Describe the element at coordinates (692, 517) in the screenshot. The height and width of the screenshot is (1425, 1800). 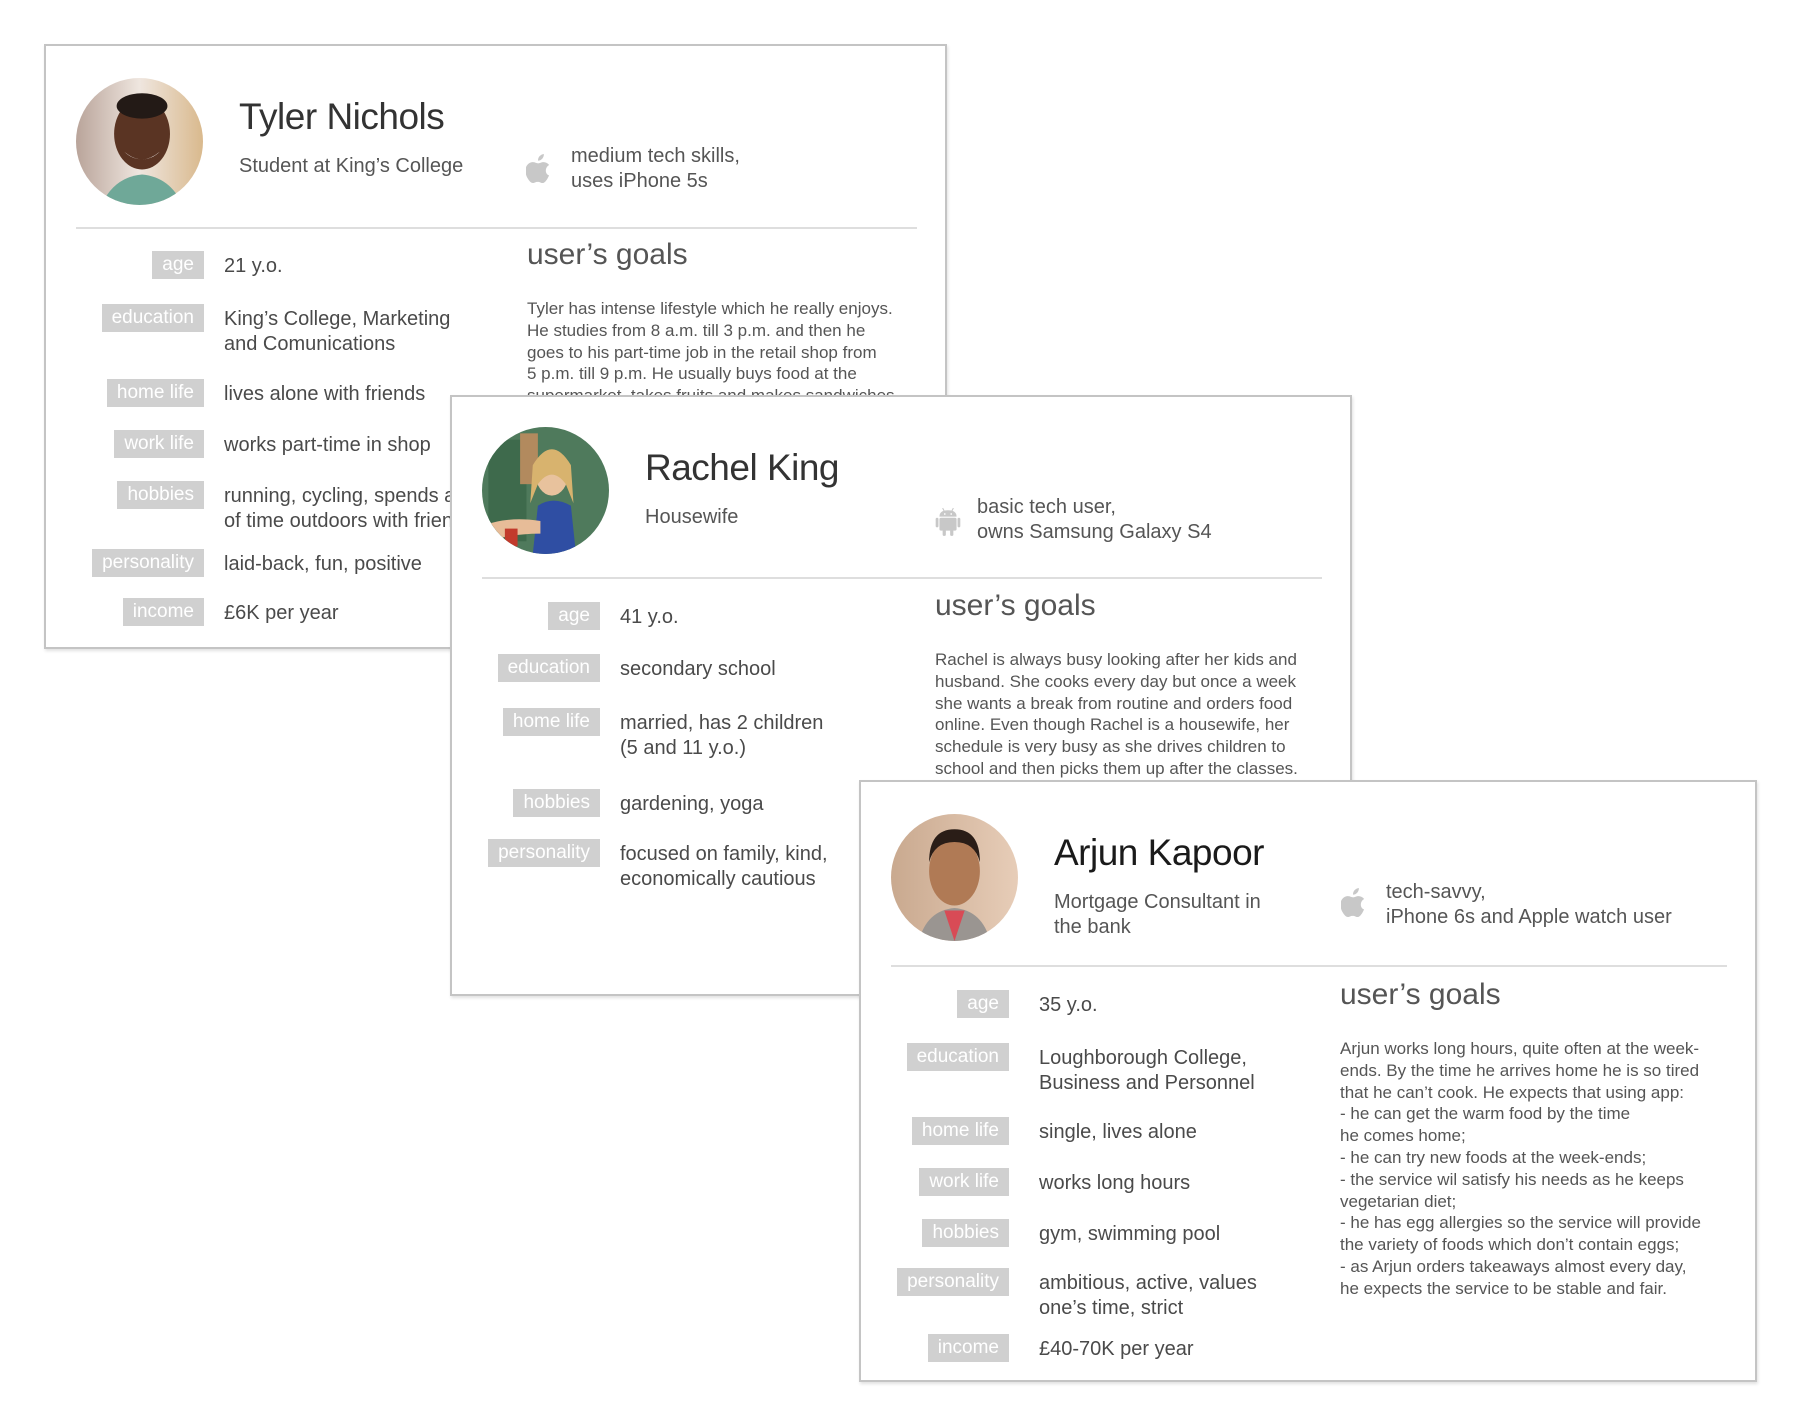
I see `persona-role: Housewife` at that location.